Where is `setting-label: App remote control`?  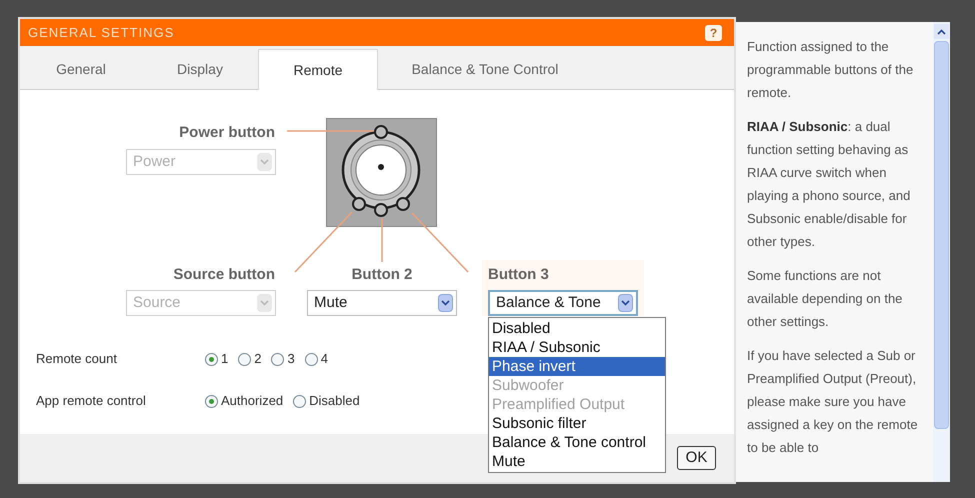 setting-label: App remote control is located at coordinates (91, 401).